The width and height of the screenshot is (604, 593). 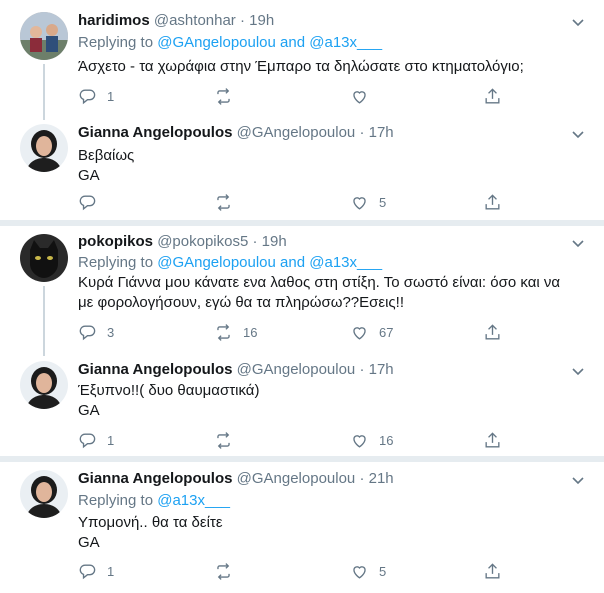 I want to click on tweet-header: Gianna Angelopoulos @GAngelopoulou · 21h, so click(x=236, y=478).